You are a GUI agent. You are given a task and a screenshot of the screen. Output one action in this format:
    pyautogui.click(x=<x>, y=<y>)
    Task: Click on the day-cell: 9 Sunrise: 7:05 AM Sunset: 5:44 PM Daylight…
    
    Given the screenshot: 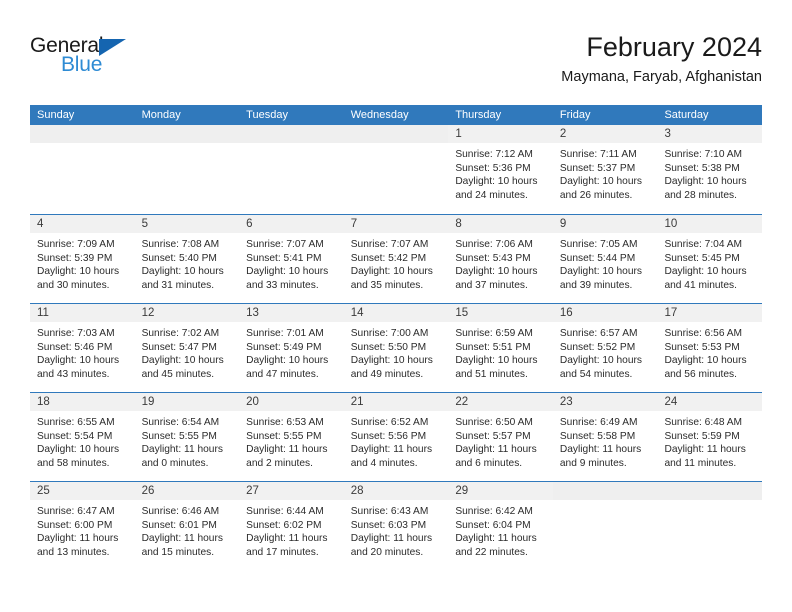 What is the action you would take?
    pyautogui.click(x=605, y=259)
    